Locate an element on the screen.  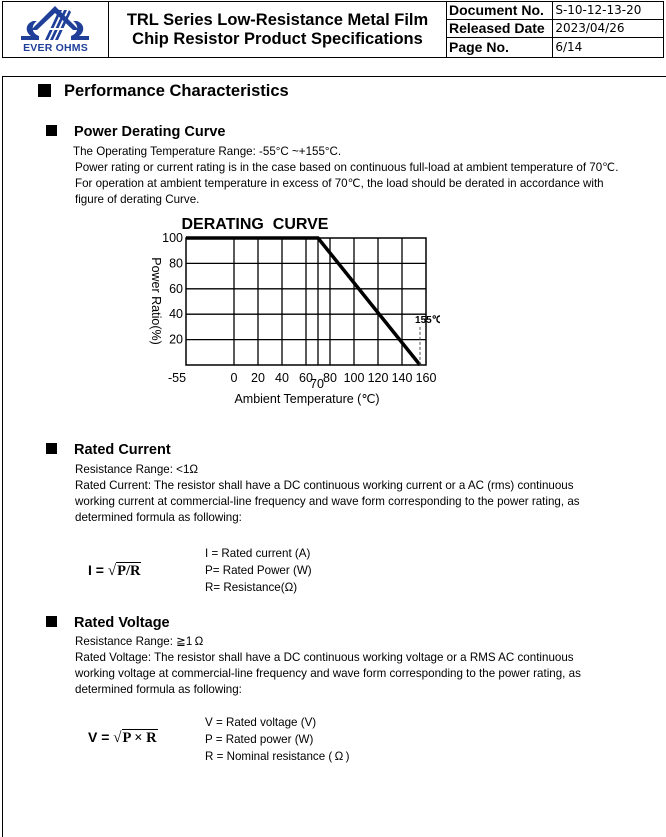
annotation-label: 155℃ is located at coordinates (427, 320).